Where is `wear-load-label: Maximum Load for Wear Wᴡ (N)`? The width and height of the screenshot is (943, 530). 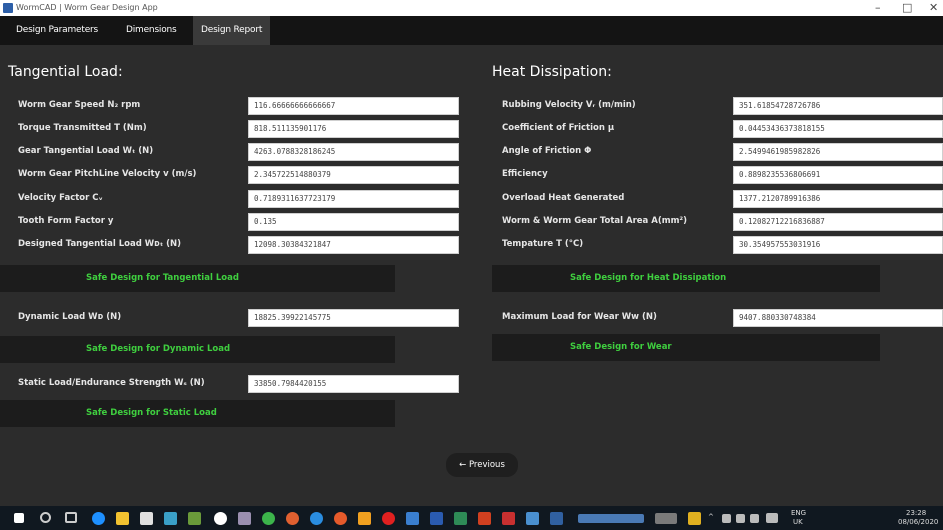
wear-load-label: Maximum Load for Wear Wᴡ (N) is located at coordinates (579, 317).